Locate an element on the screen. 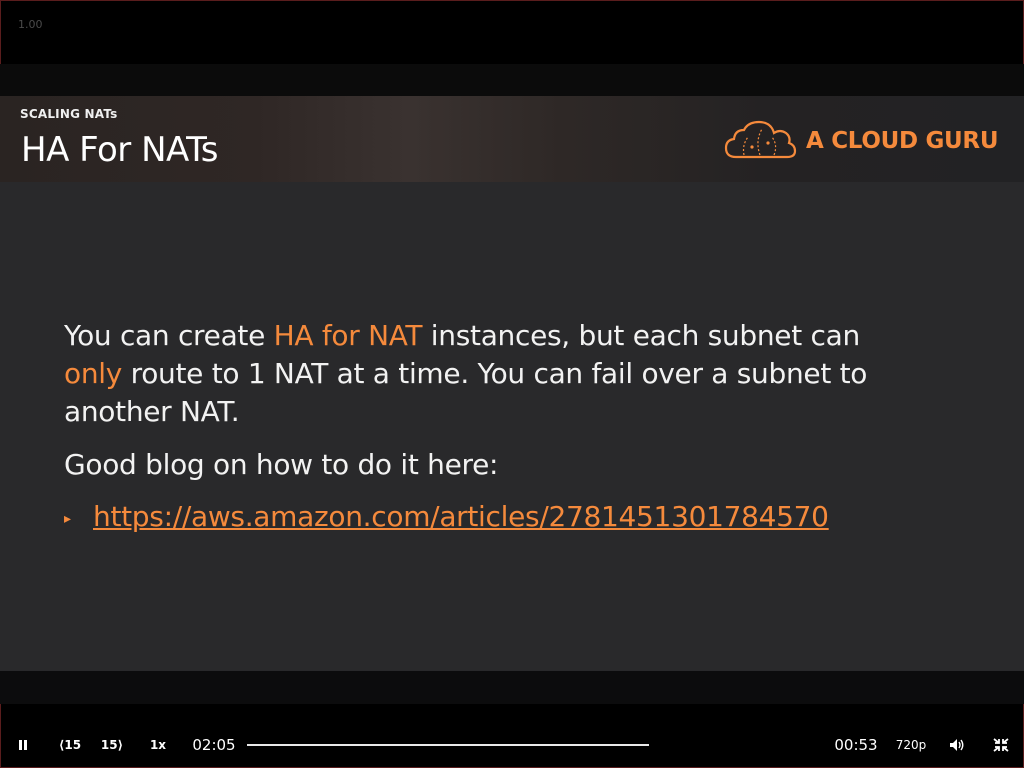 This screenshot has width=1024, height=768. skip-back-label: 15 is located at coordinates (73, 745).